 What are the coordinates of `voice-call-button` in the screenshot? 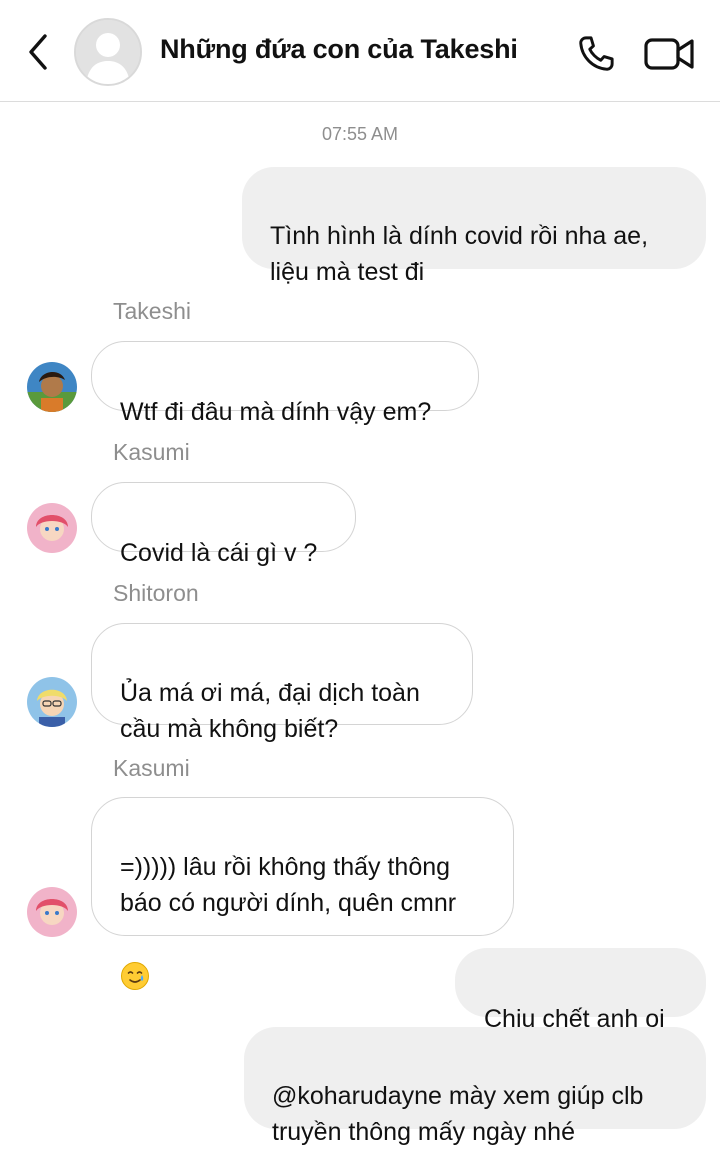 It's located at (596, 54).